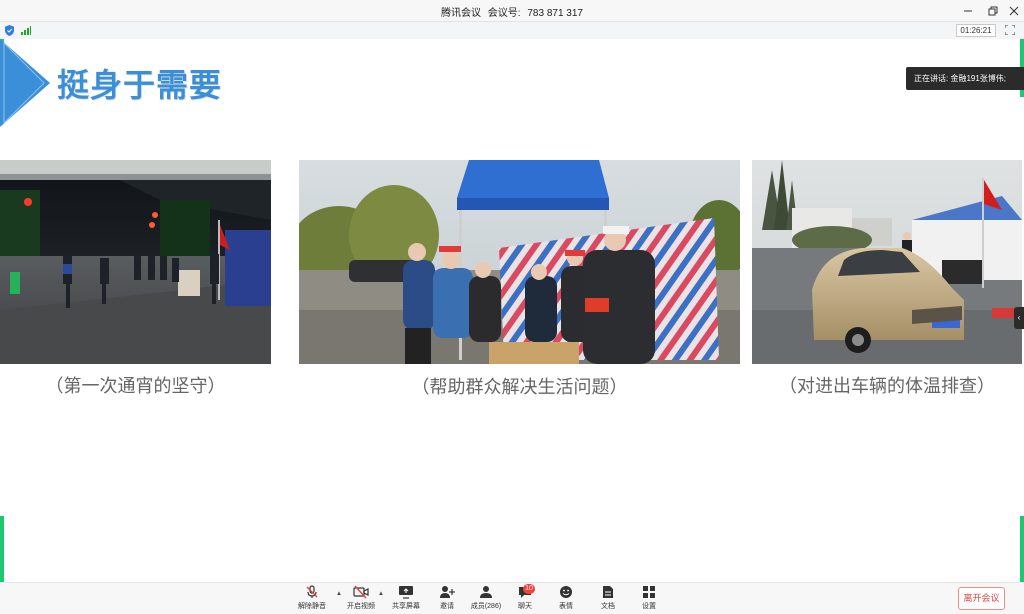 This screenshot has width=1024, height=614. Describe the element at coordinates (525, 606) in the screenshot. I see `chat-label: 聊天` at that location.